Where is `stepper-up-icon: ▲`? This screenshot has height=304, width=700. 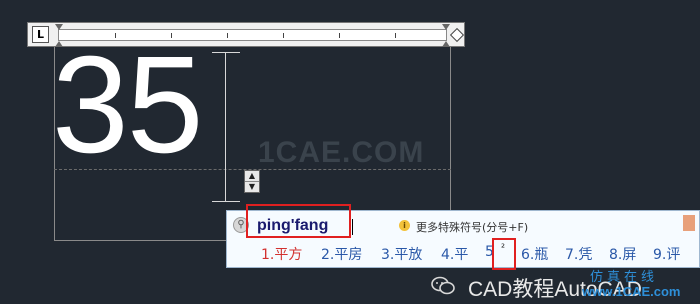
stepper-up-icon: ▲ is located at coordinates (252, 176).